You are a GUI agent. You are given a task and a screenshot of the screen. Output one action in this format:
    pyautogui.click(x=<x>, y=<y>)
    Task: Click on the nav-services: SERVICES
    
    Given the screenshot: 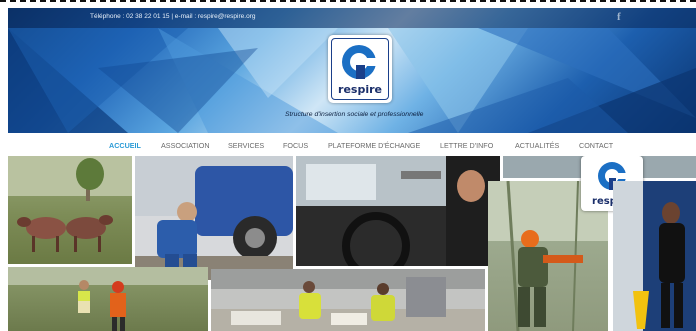 What is the action you would take?
    pyautogui.click(x=246, y=145)
    